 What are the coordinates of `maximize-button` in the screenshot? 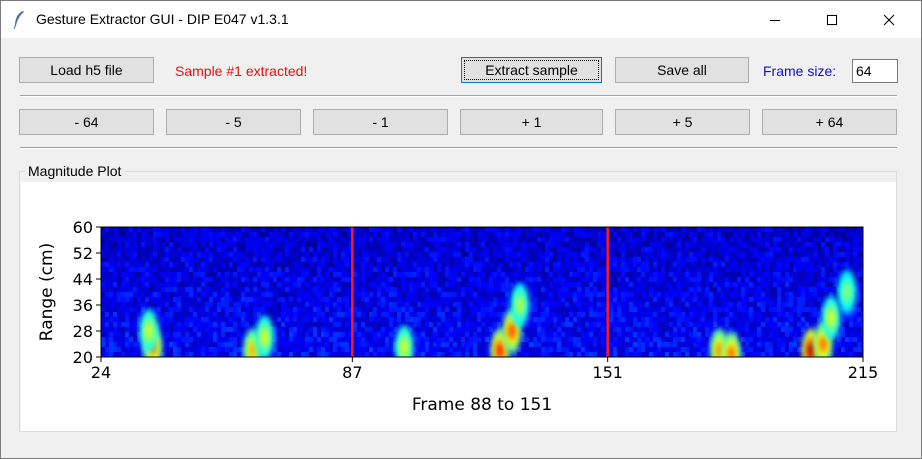 It's located at (832, 19).